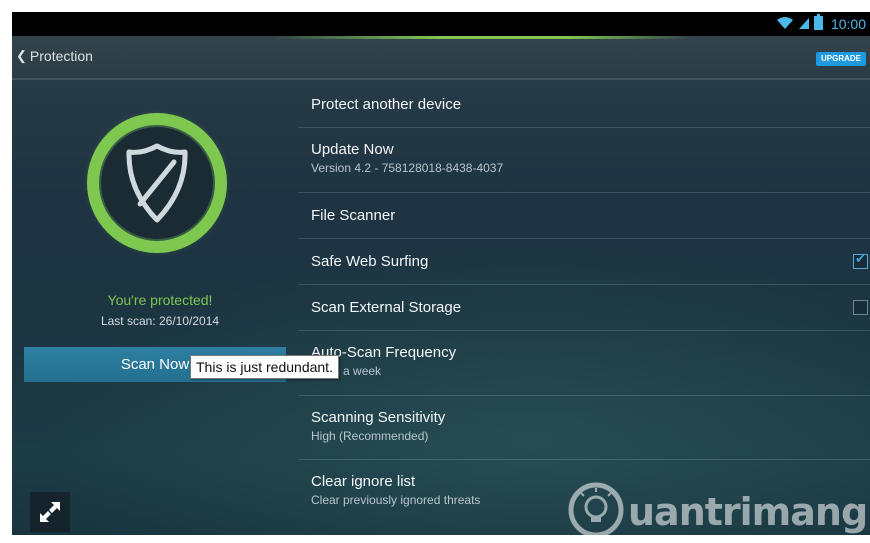  What do you see at coordinates (584, 216) in the screenshot?
I see `setting-file-scanner: File Scanner` at bounding box center [584, 216].